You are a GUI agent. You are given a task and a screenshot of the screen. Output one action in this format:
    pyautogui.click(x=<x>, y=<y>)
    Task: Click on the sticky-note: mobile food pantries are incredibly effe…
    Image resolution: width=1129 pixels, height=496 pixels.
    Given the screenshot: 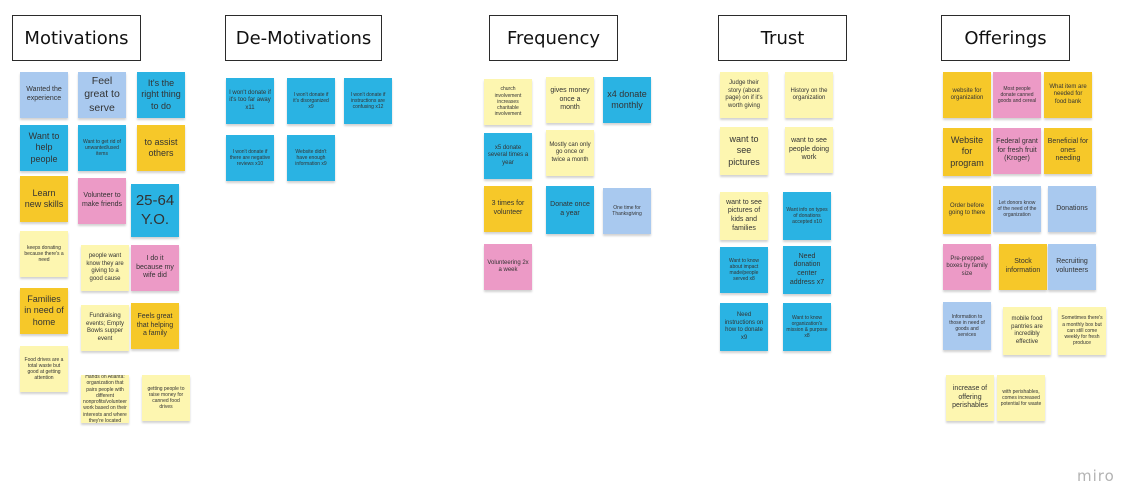 What is the action you would take?
    pyautogui.click(x=1027, y=331)
    